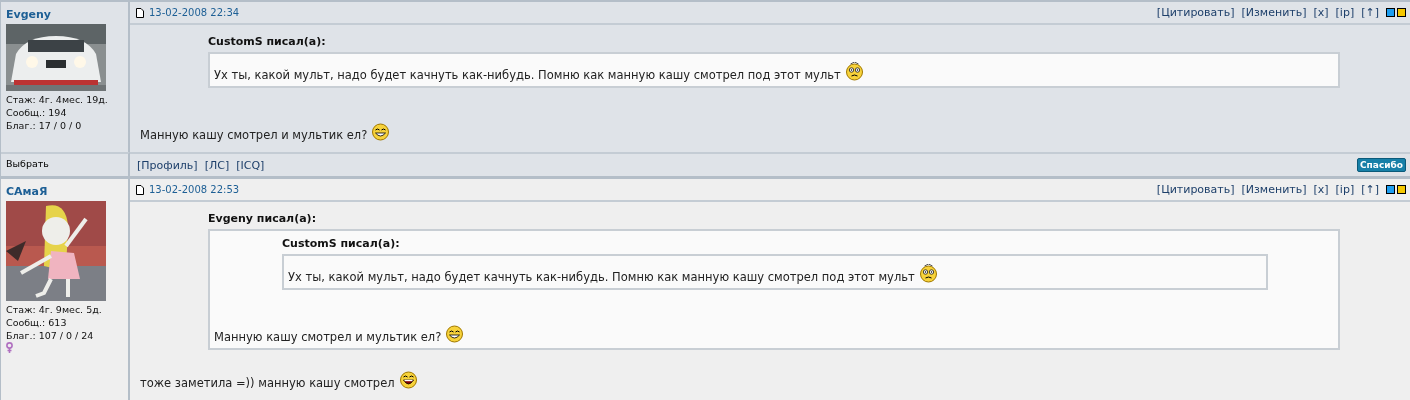 This screenshot has height=400, width=1410. What do you see at coordinates (775, 376) in the screenshot?
I see `message-text: тоже заметила =)) манную кашу смотрел` at bounding box center [775, 376].